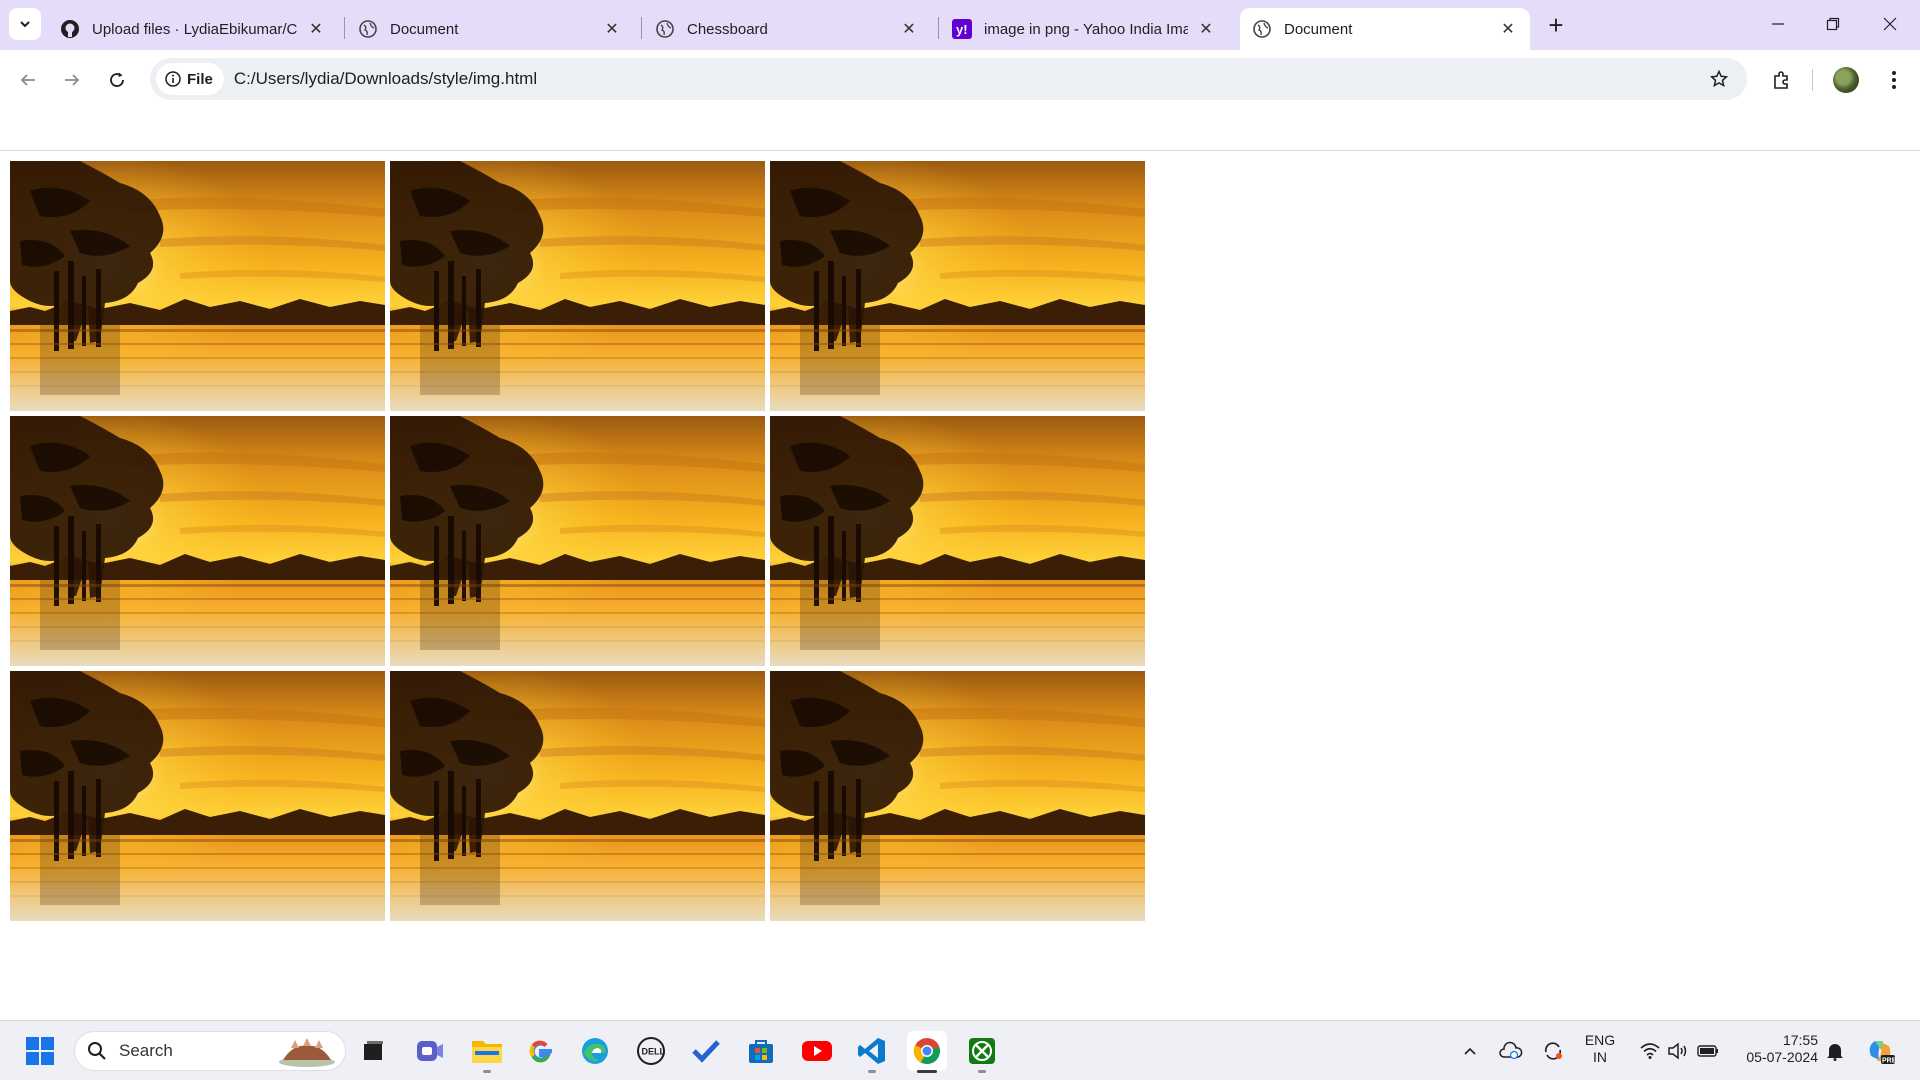 The width and height of the screenshot is (1920, 1080). What do you see at coordinates (70, 29) in the screenshot?
I see `github-icon` at bounding box center [70, 29].